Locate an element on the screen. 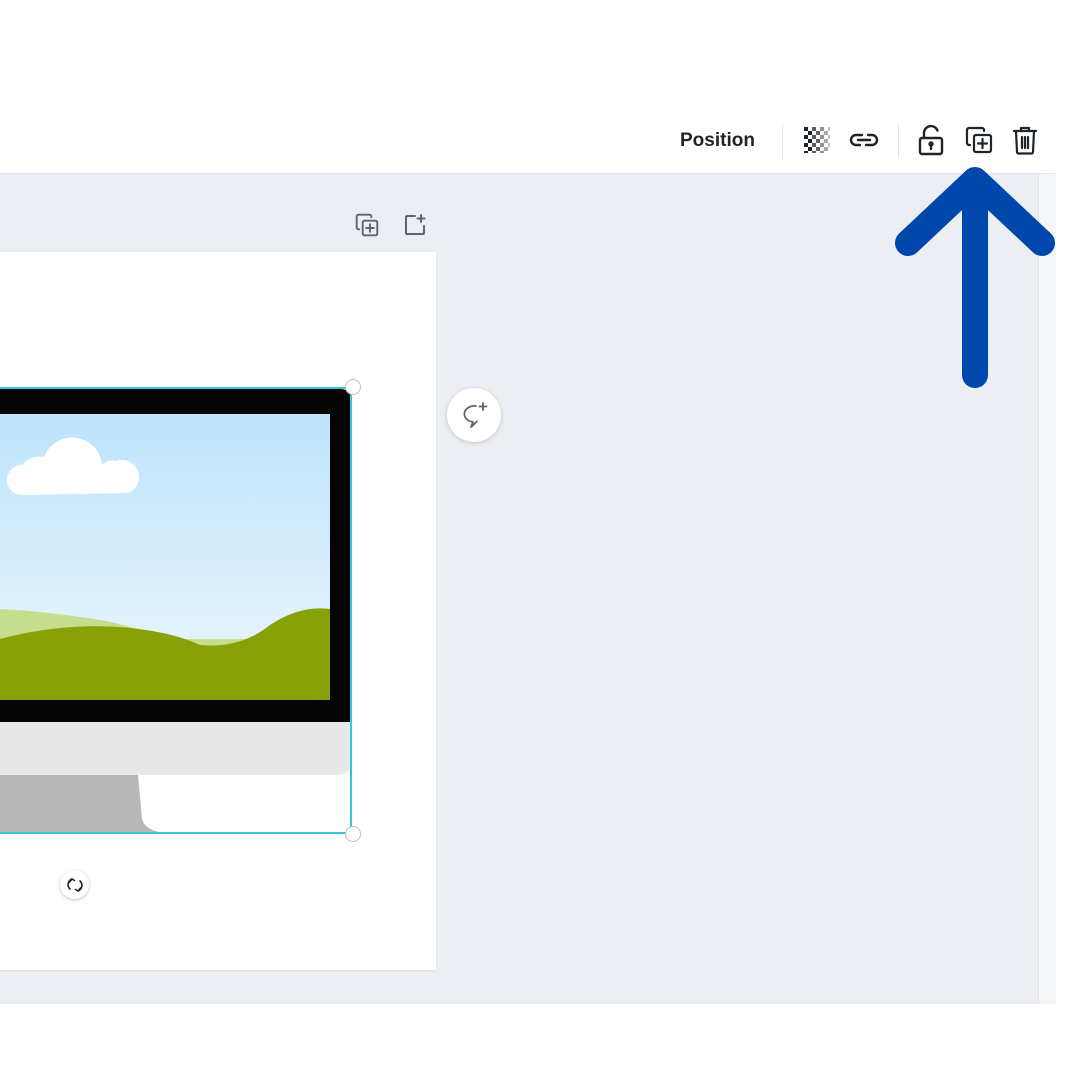 The width and height of the screenshot is (1080, 1080). transparency-button is located at coordinates (817, 140).